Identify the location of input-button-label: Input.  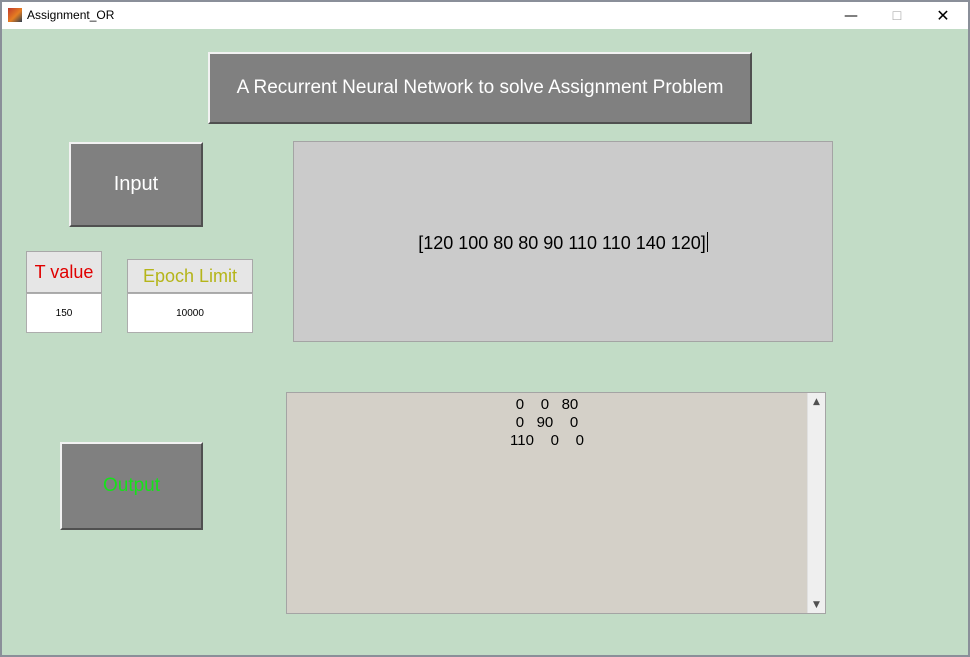
(136, 184).